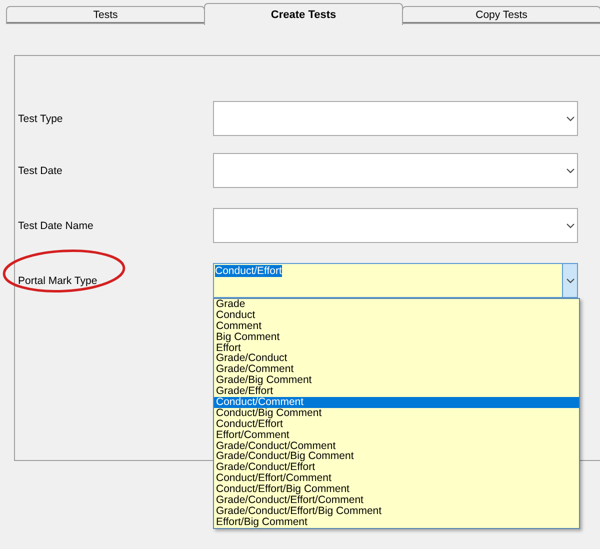 The width and height of the screenshot is (600, 549). What do you see at coordinates (396, 370) in the screenshot?
I see `dropdown-option: Grade/Comment` at bounding box center [396, 370].